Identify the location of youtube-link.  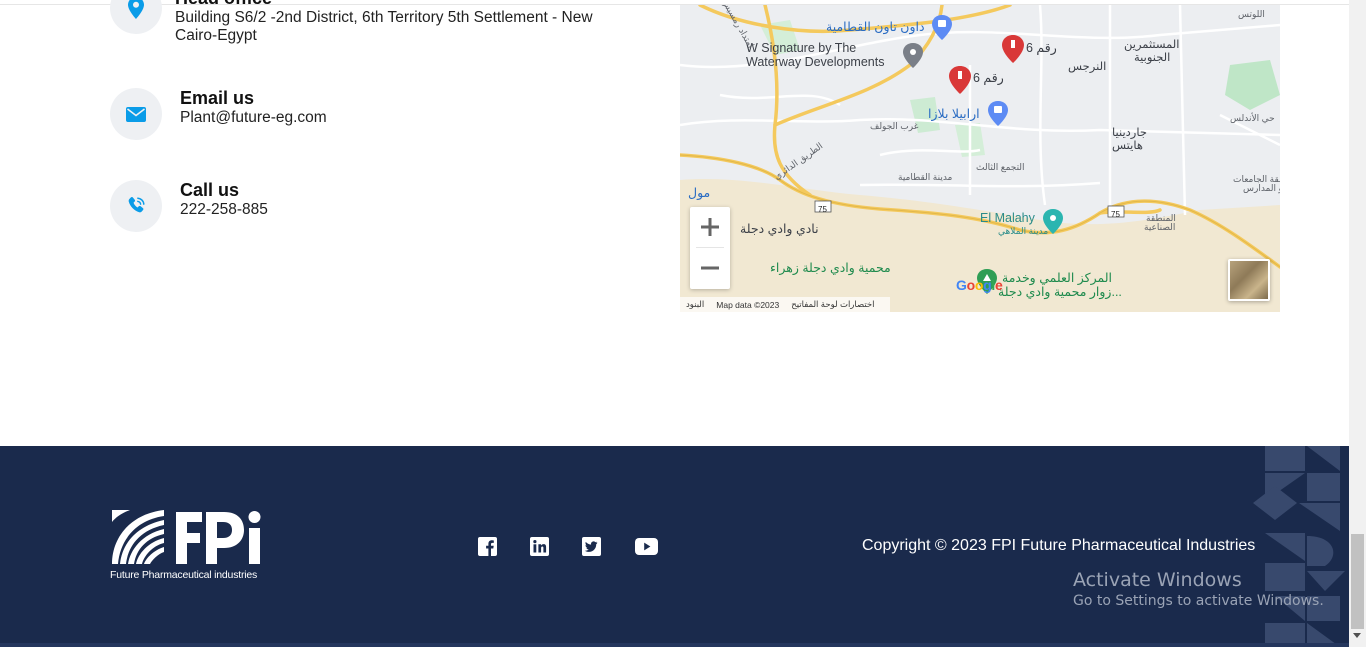
(646, 546).